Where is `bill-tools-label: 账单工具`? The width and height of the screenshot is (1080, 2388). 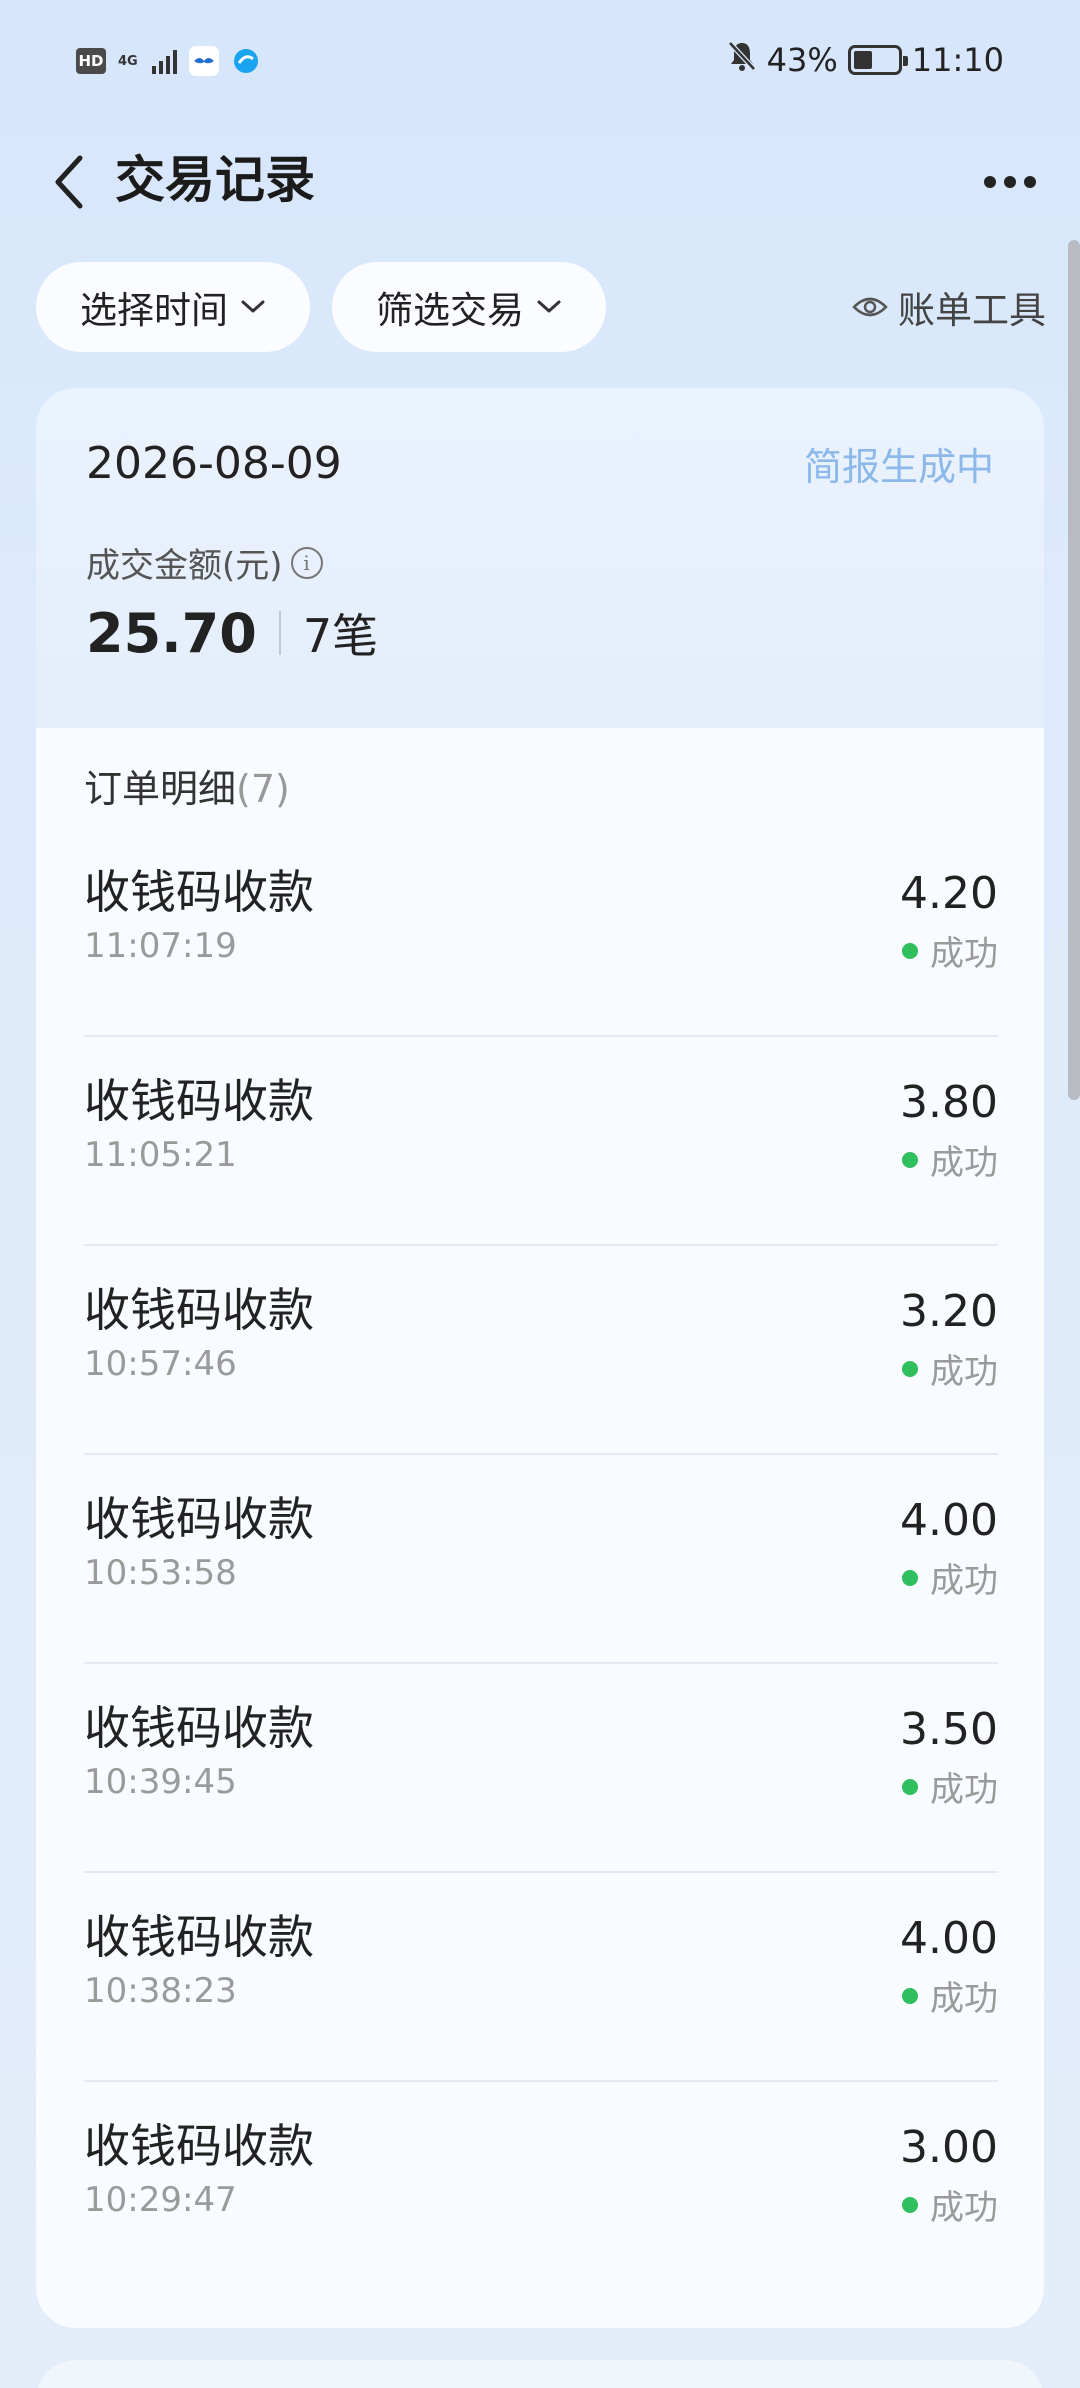
bill-tools-label: 账单工具 is located at coordinates (972, 310).